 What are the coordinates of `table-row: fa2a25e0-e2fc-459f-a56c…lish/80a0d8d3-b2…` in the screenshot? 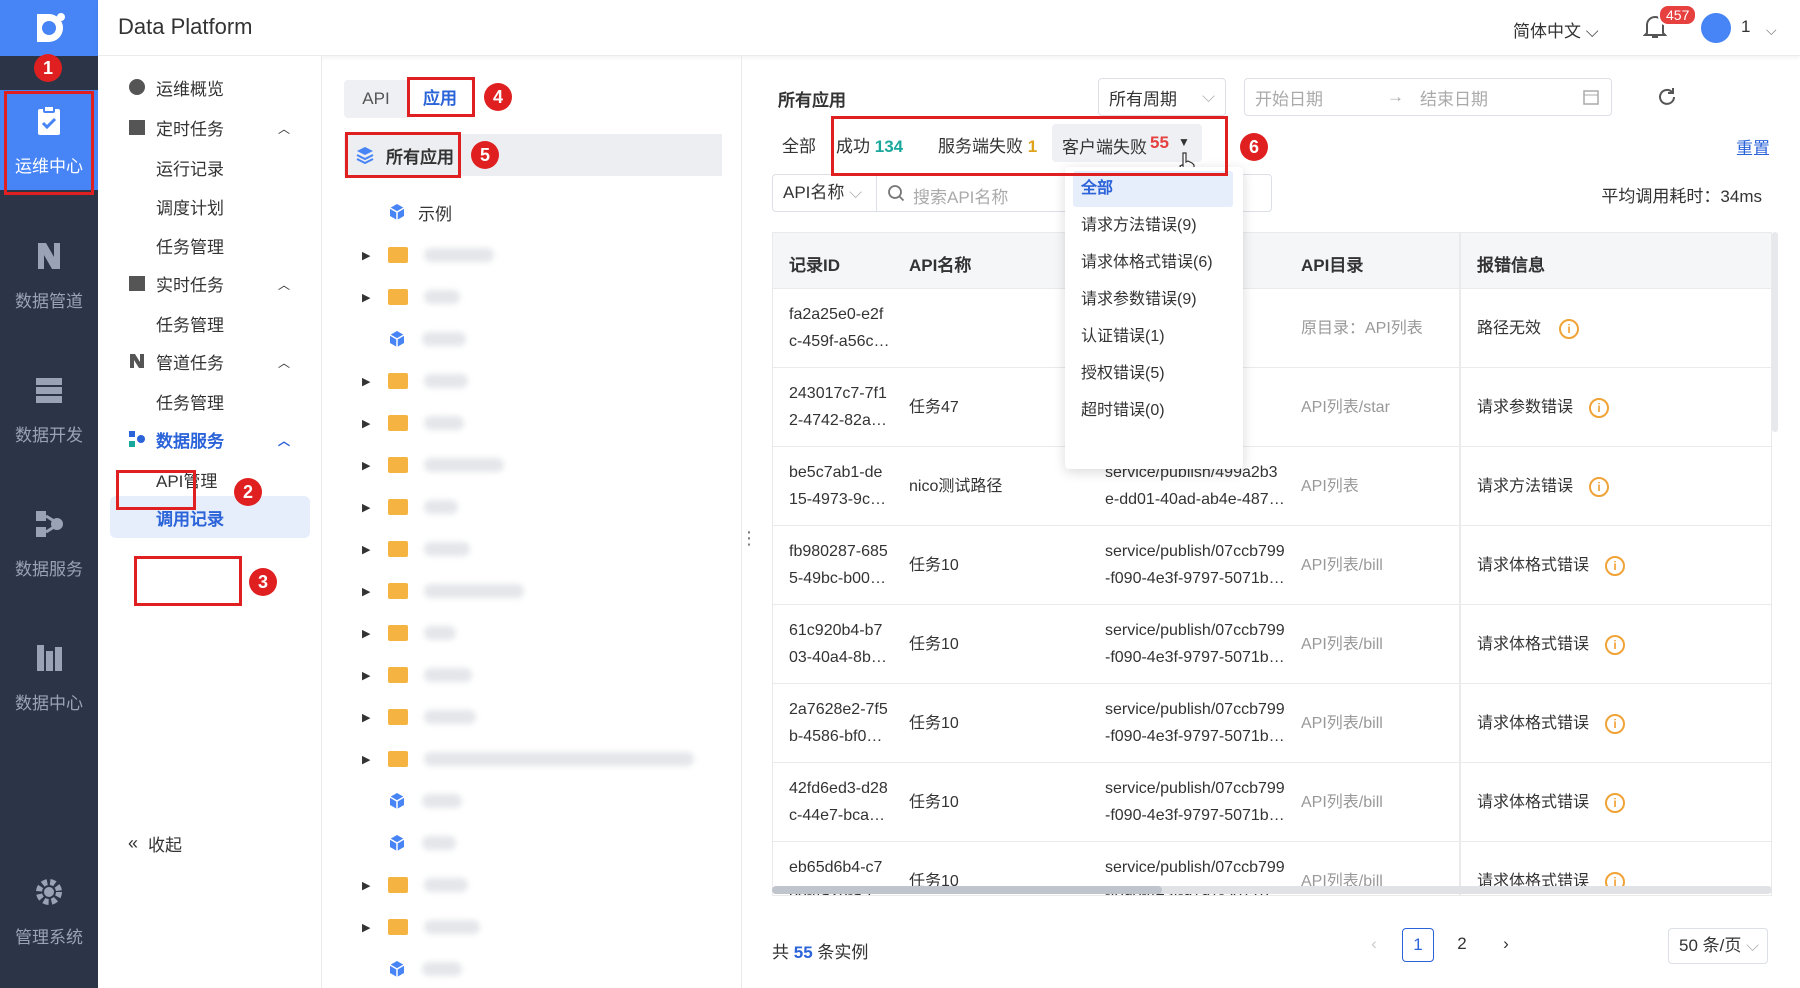 It's located at (1272, 328).